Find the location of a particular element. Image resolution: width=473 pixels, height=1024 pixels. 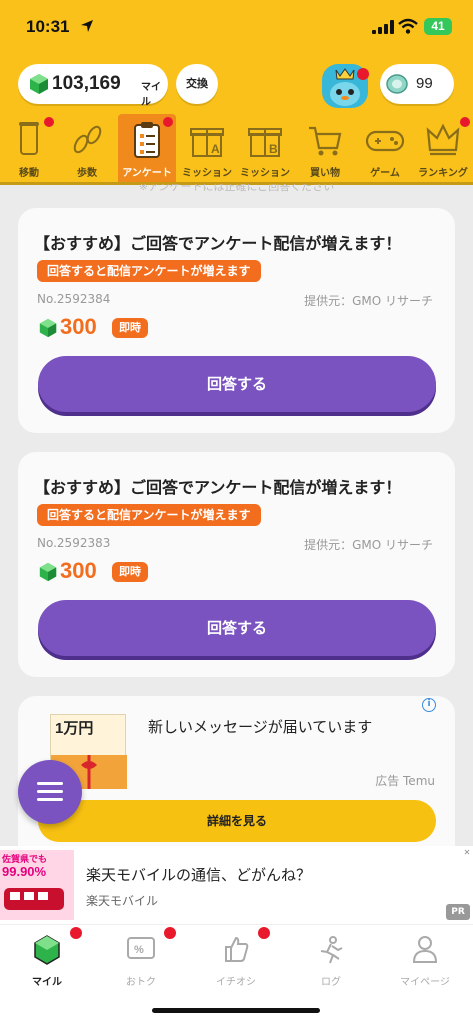

miles-amount: 103,169 is located at coordinates (86, 83).